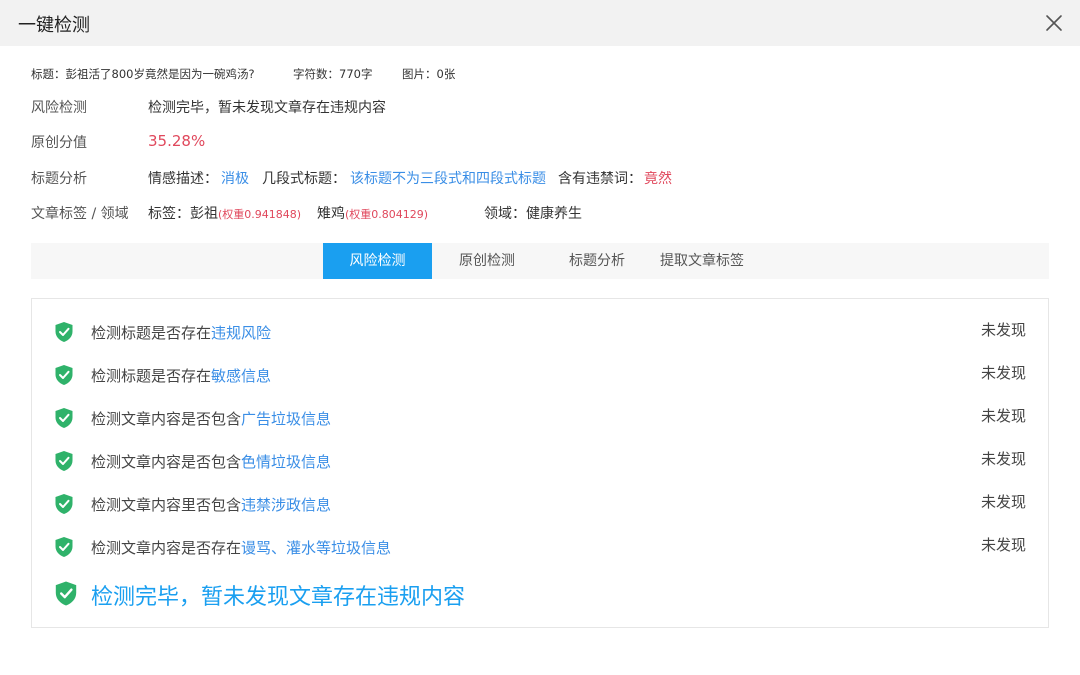  What do you see at coordinates (59, 143) in the screenshot?
I see `originality-label: 原创分值` at bounding box center [59, 143].